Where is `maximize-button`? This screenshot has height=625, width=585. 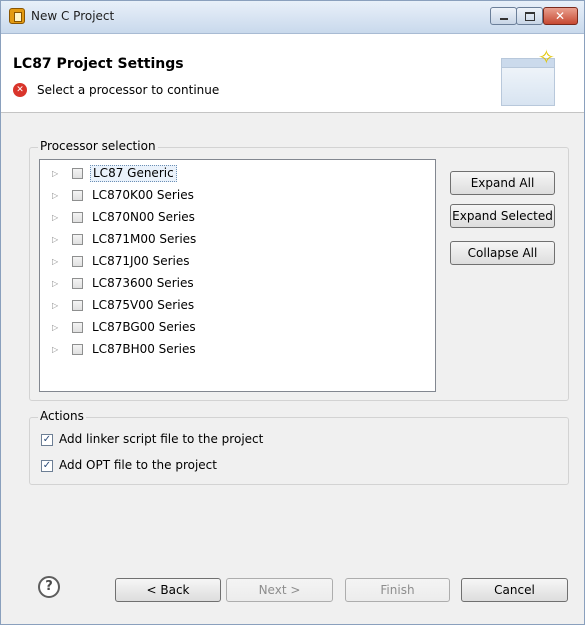 maximize-button is located at coordinates (529, 16).